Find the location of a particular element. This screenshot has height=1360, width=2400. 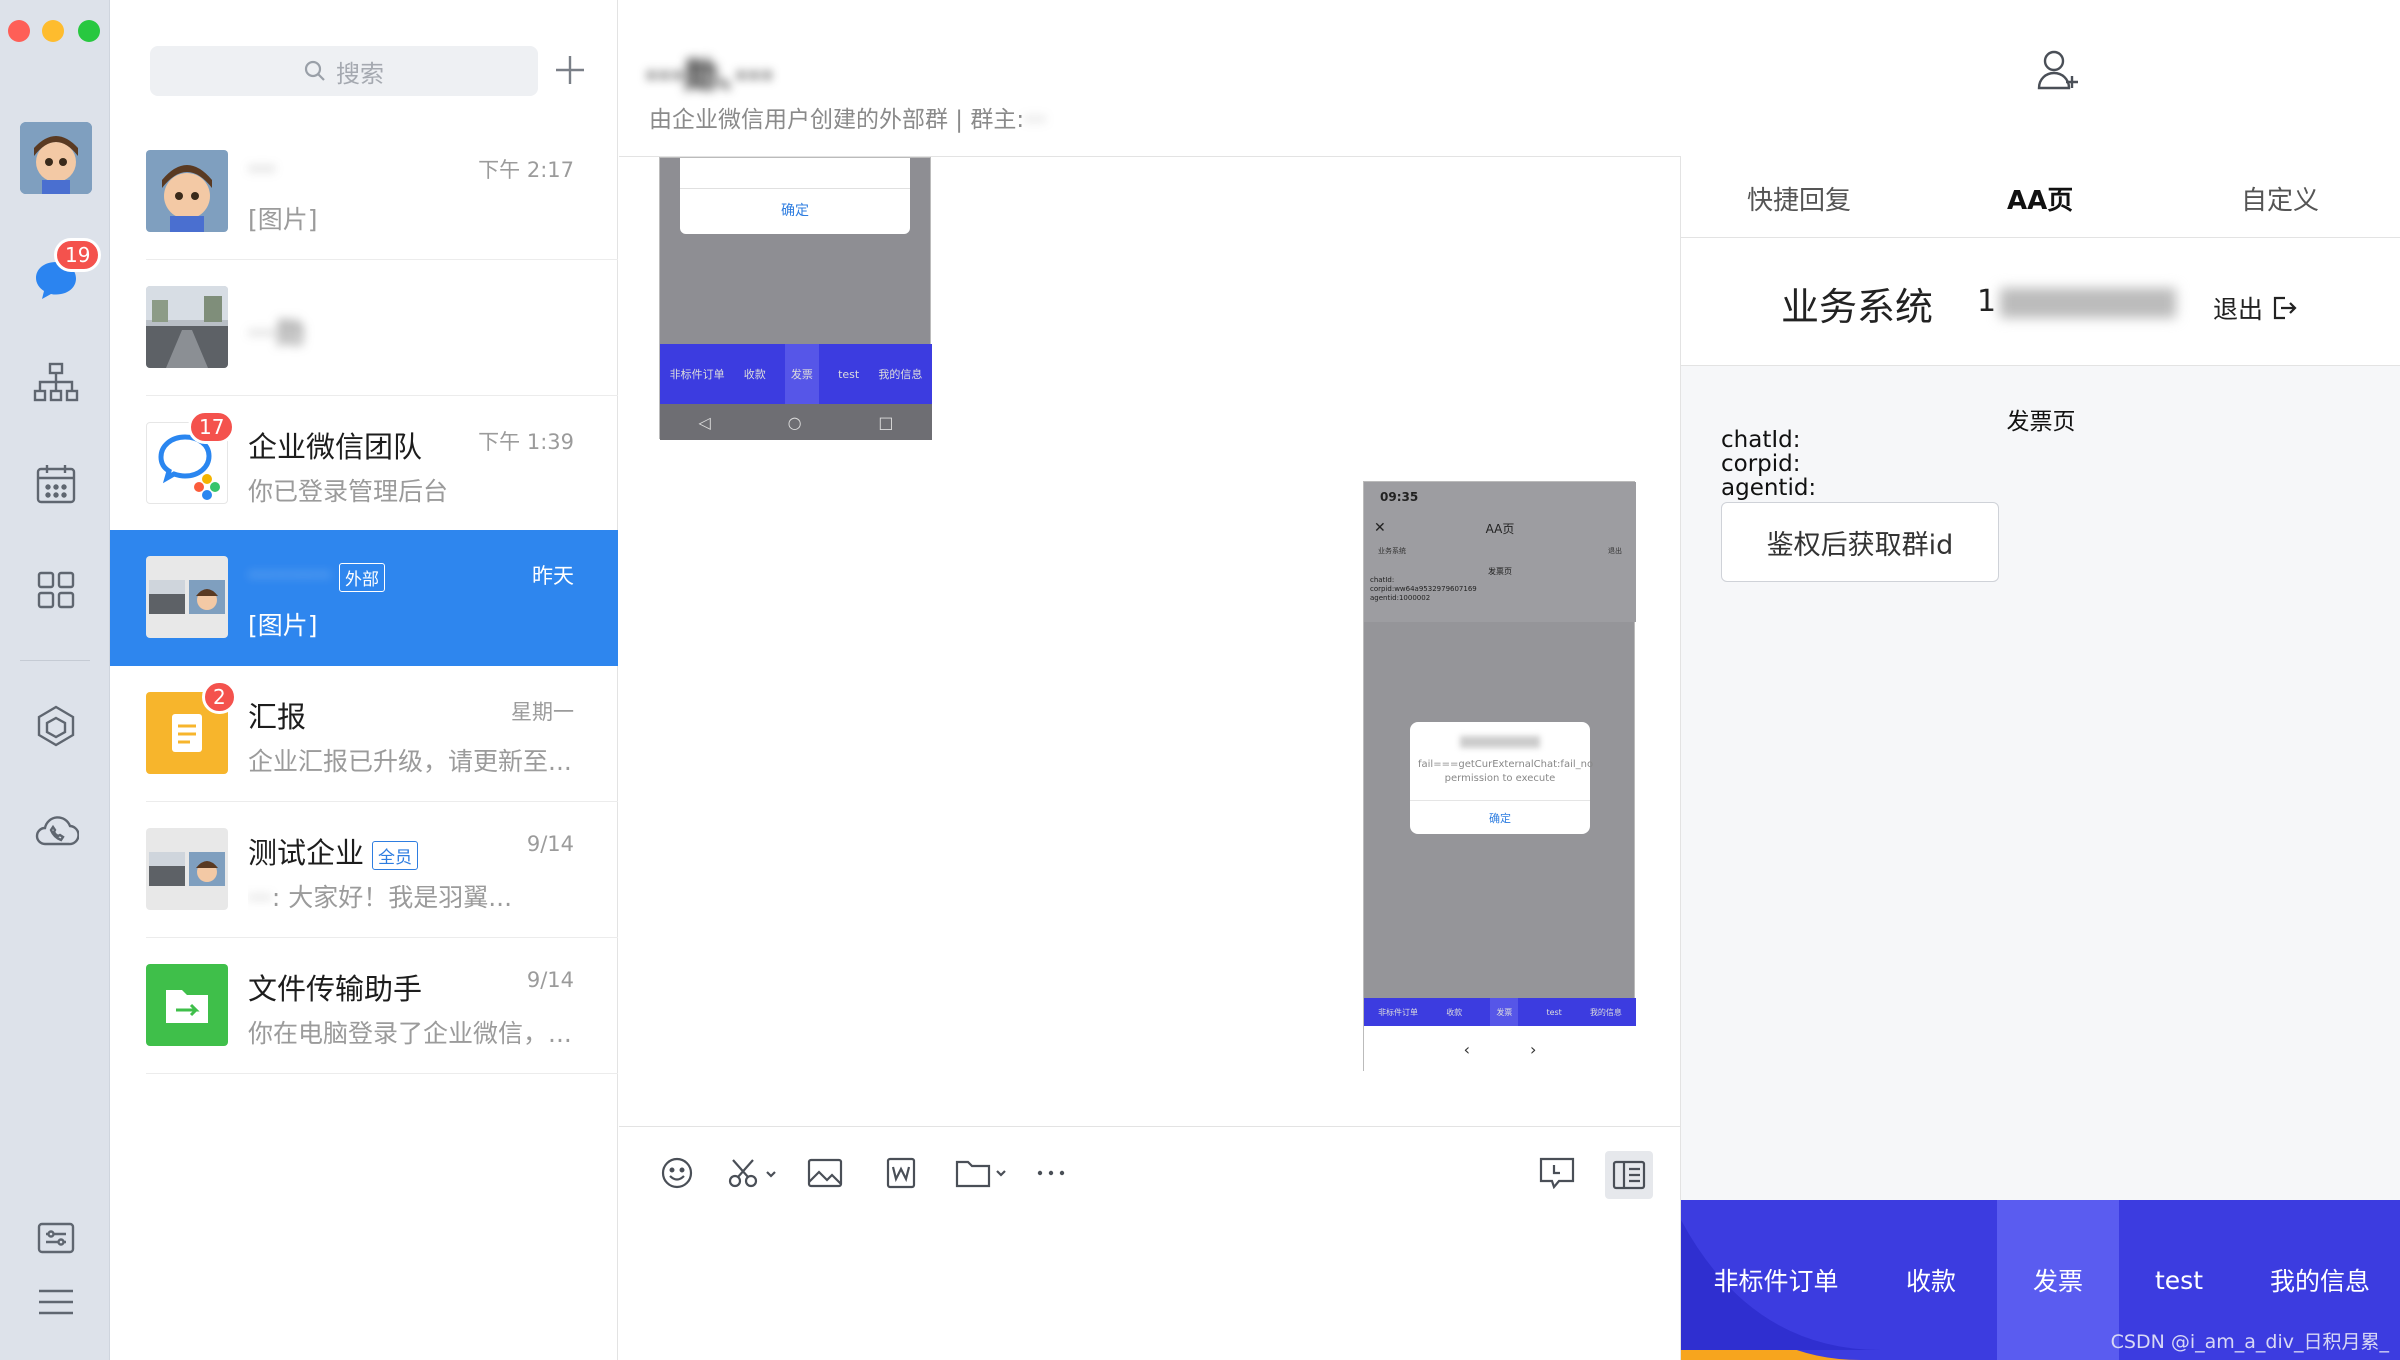

search-input: 搜索 is located at coordinates (344, 71).